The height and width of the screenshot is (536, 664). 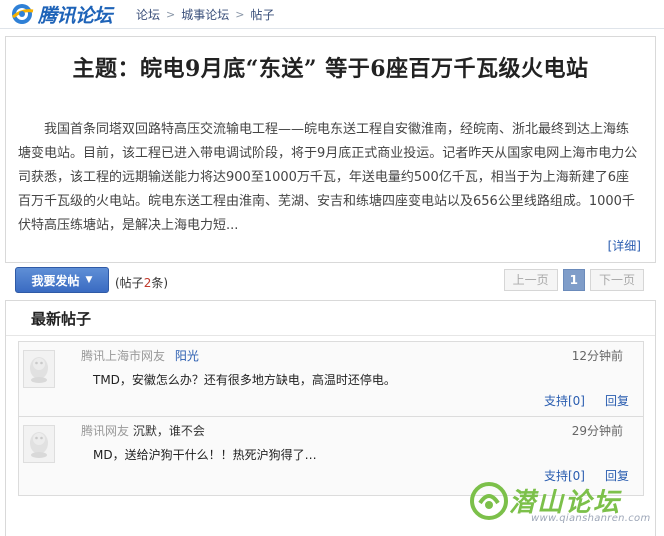 I want to click on post-meta: 腾讯上海市网友 阳光, so click(x=140, y=355).